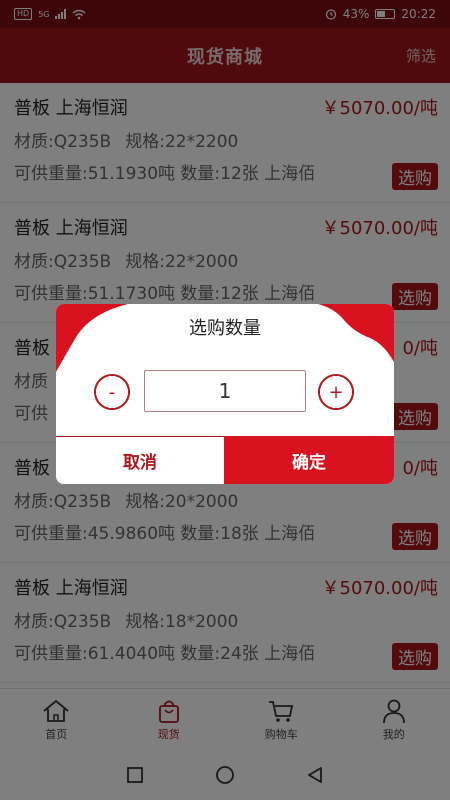 The width and height of the screenshot is (450, 800). I want to click on increment-button: +, so click(336, 392).